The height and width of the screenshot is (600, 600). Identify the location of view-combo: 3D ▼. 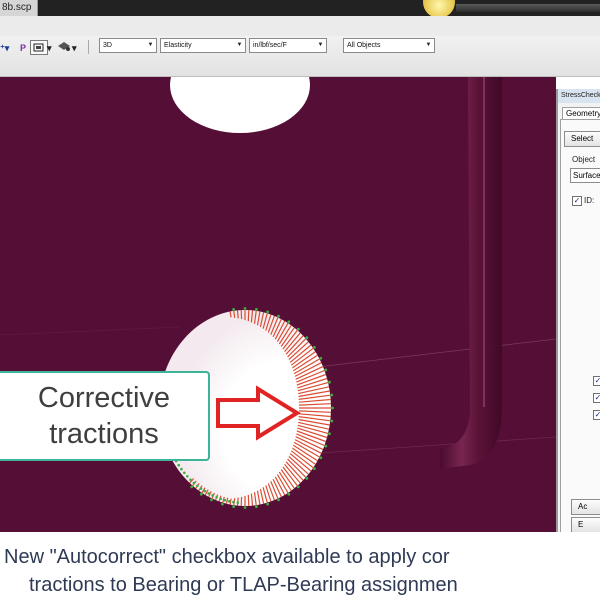
(128, 45).